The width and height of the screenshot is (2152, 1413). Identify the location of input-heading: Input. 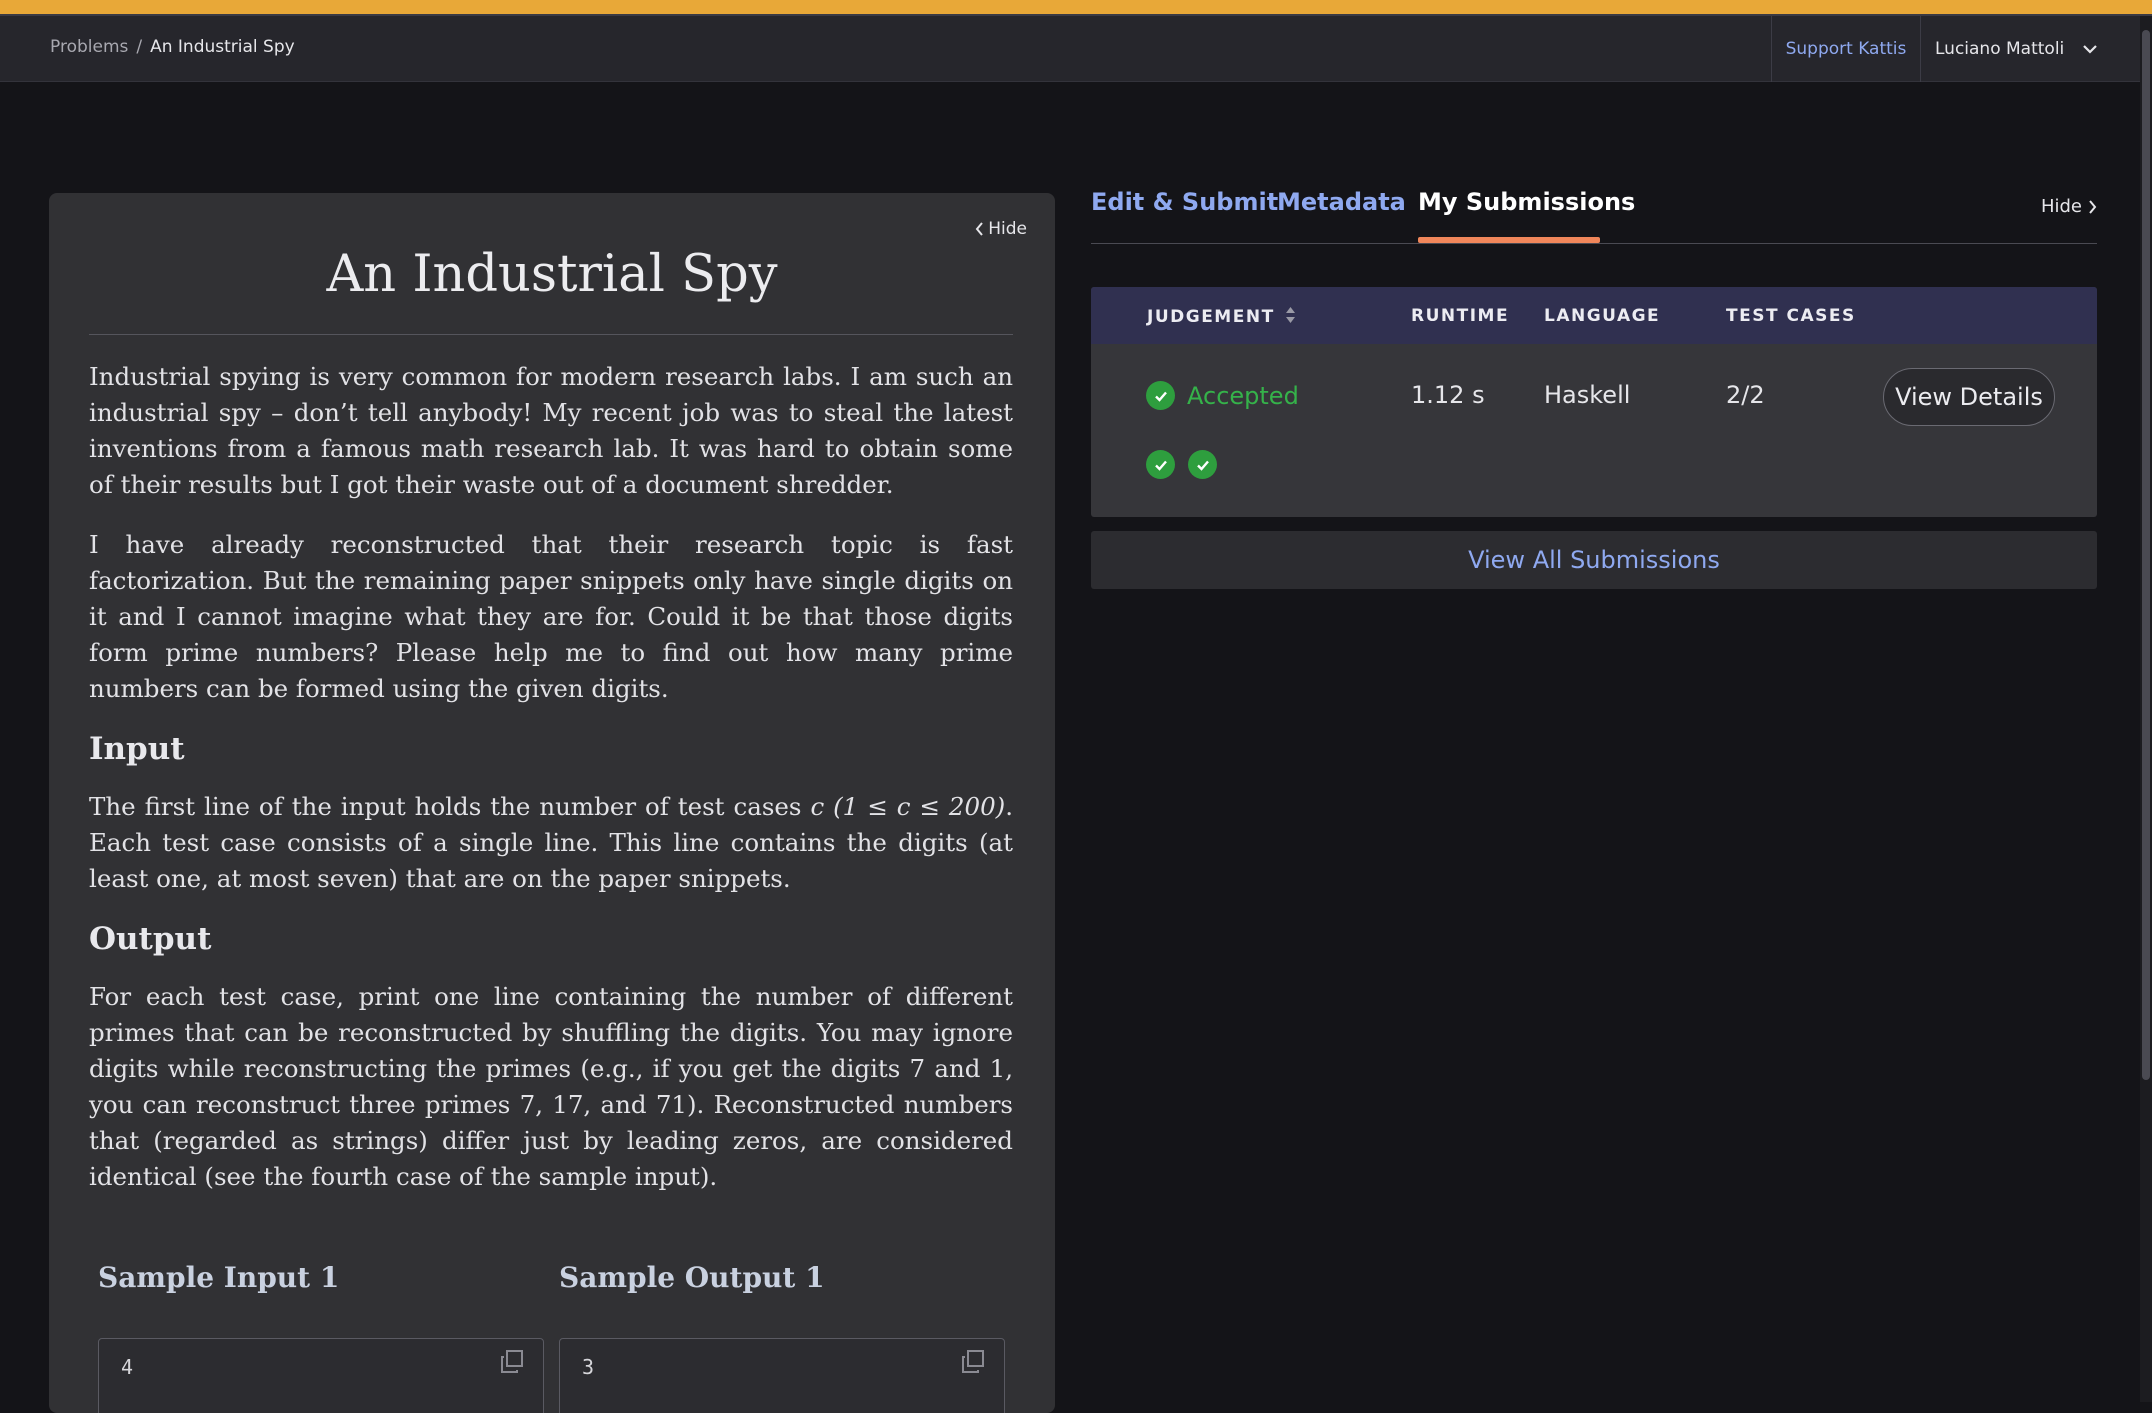
(137, 749).